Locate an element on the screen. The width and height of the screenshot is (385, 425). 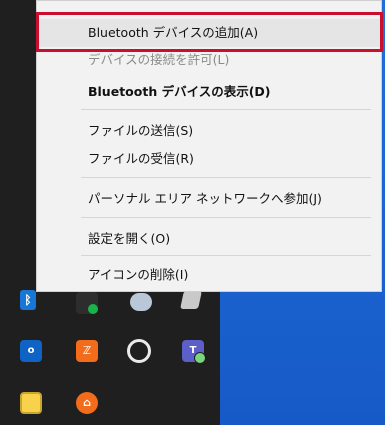
menu-item-remove-icon: アイコンの削除(I) is located at coordinates (210, 275).